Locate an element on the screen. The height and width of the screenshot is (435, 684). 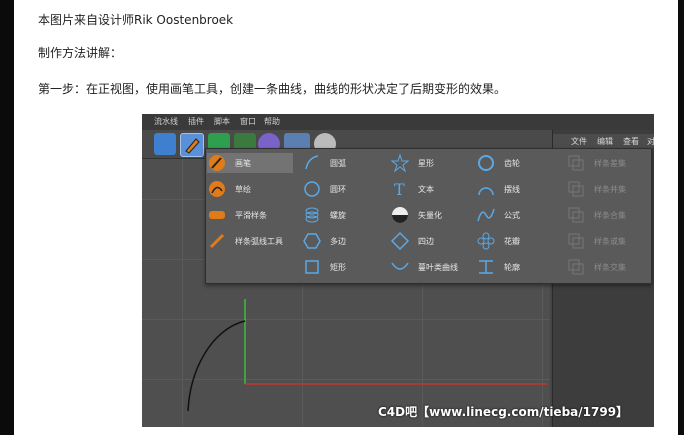
menu-item-circle: 圆环 is located at coordinates (342, 189).